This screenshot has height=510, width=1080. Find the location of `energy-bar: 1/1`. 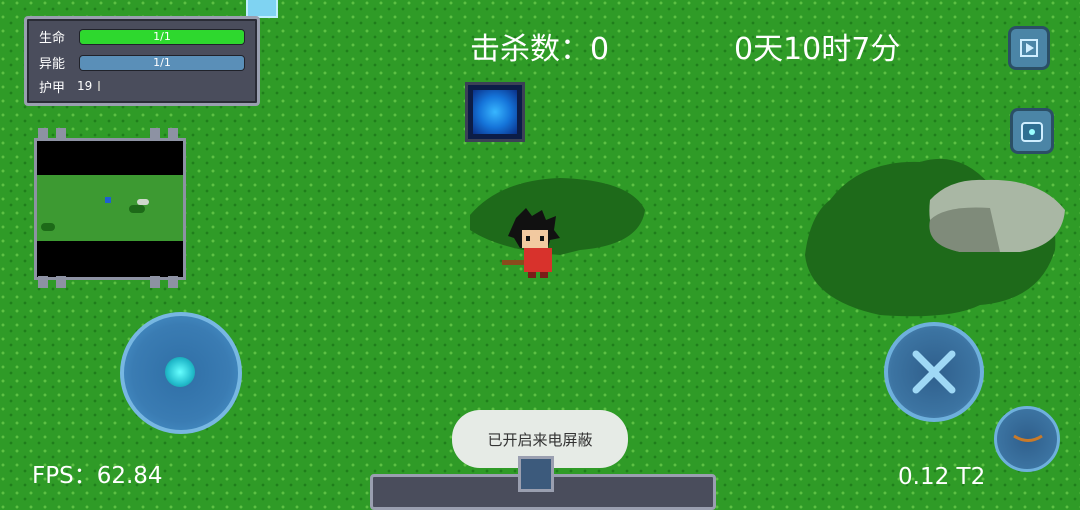

energy-bar: 1/1 is located at coordinates (162, 63).